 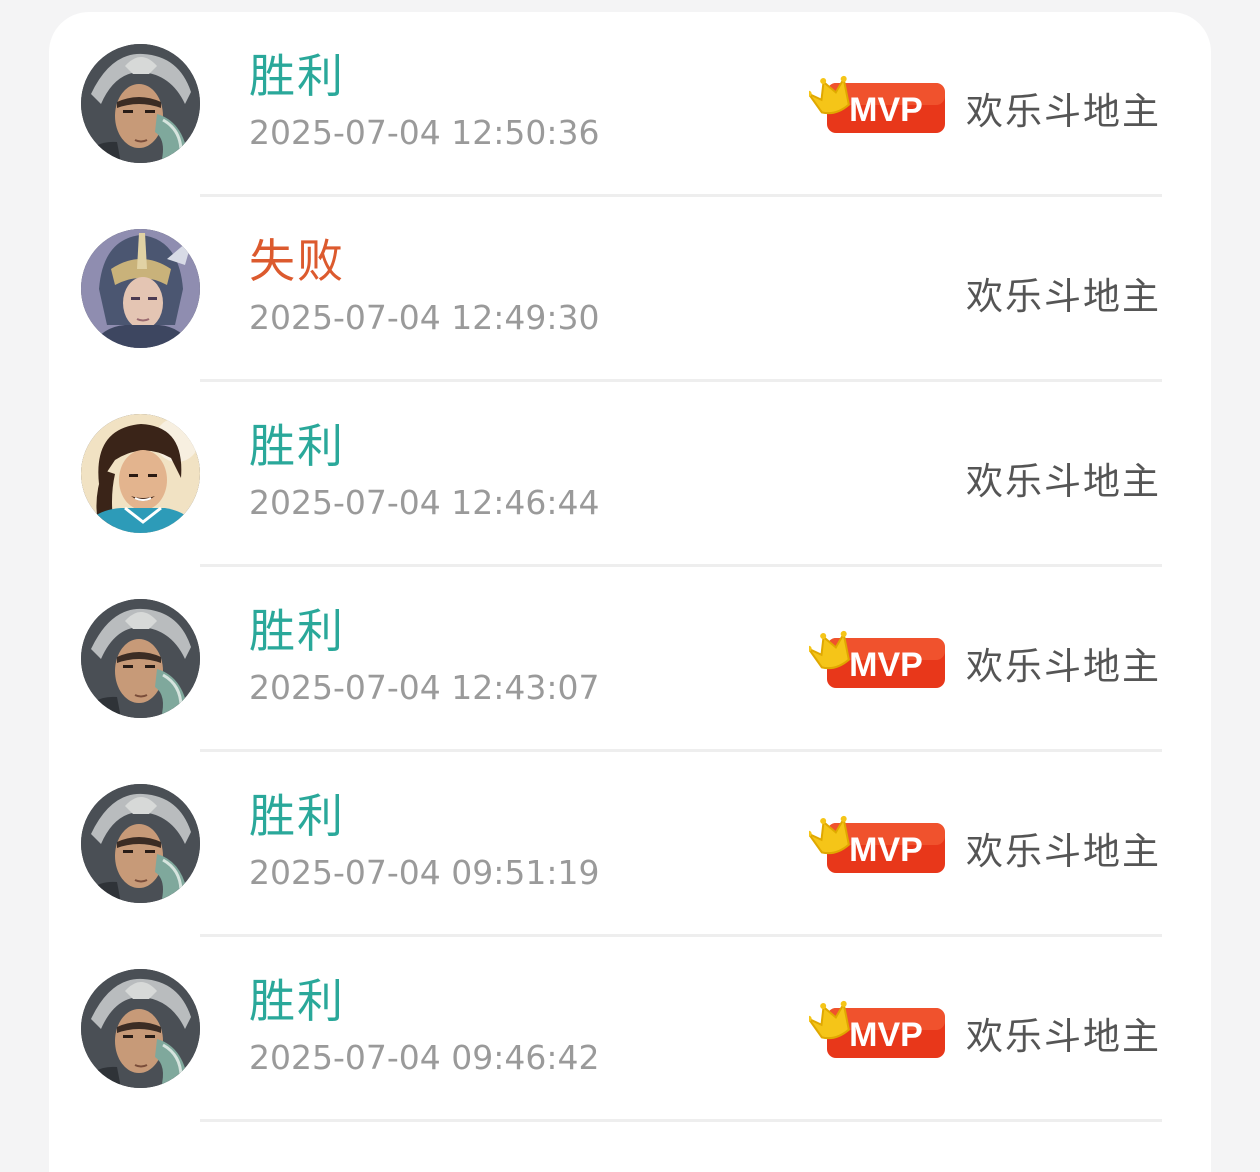 I want to click on match-time: 2025-07-04 09:51:19, so click(x=424, y=872).